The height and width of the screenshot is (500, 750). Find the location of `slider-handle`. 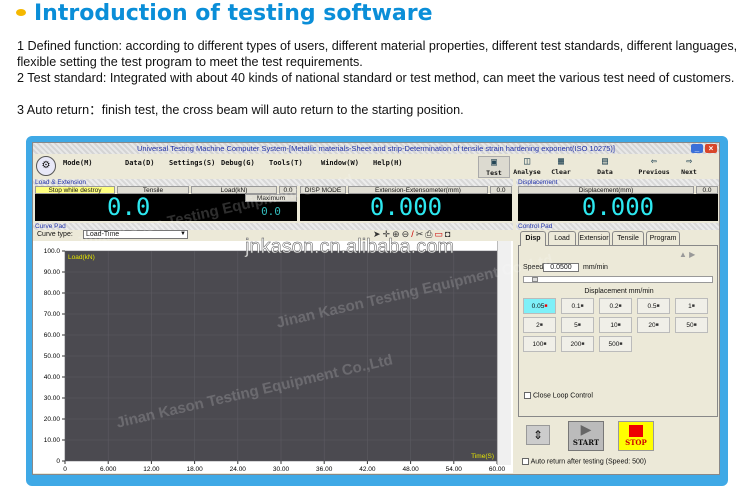

slider-handle is located at coordinates (535, 279).